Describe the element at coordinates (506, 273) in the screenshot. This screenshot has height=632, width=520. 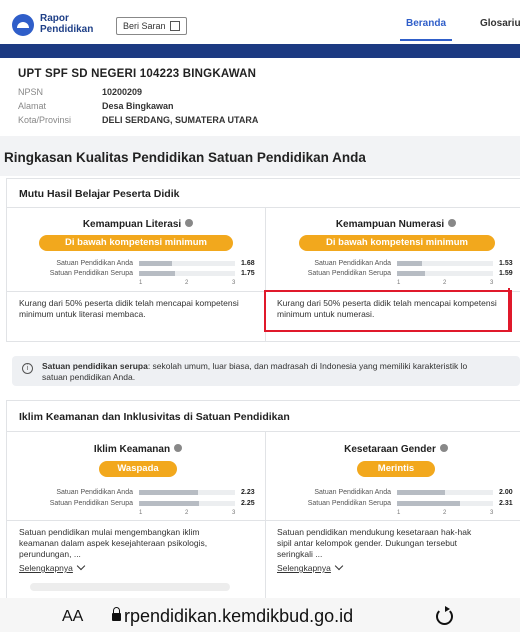
I see `bar-value: 1.59` at that location.